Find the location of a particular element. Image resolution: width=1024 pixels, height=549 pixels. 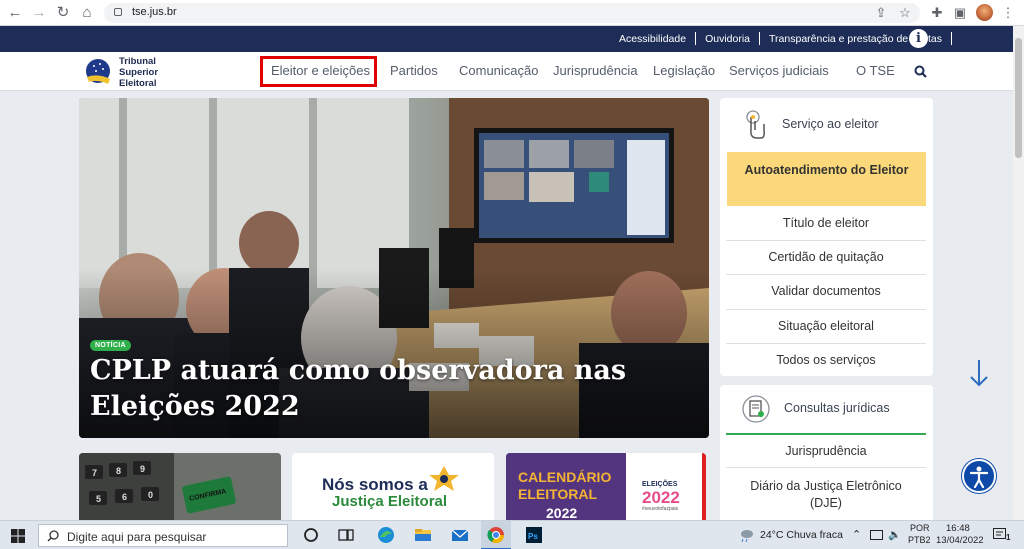

legal-document-icon is located at coordinates (756, 409).